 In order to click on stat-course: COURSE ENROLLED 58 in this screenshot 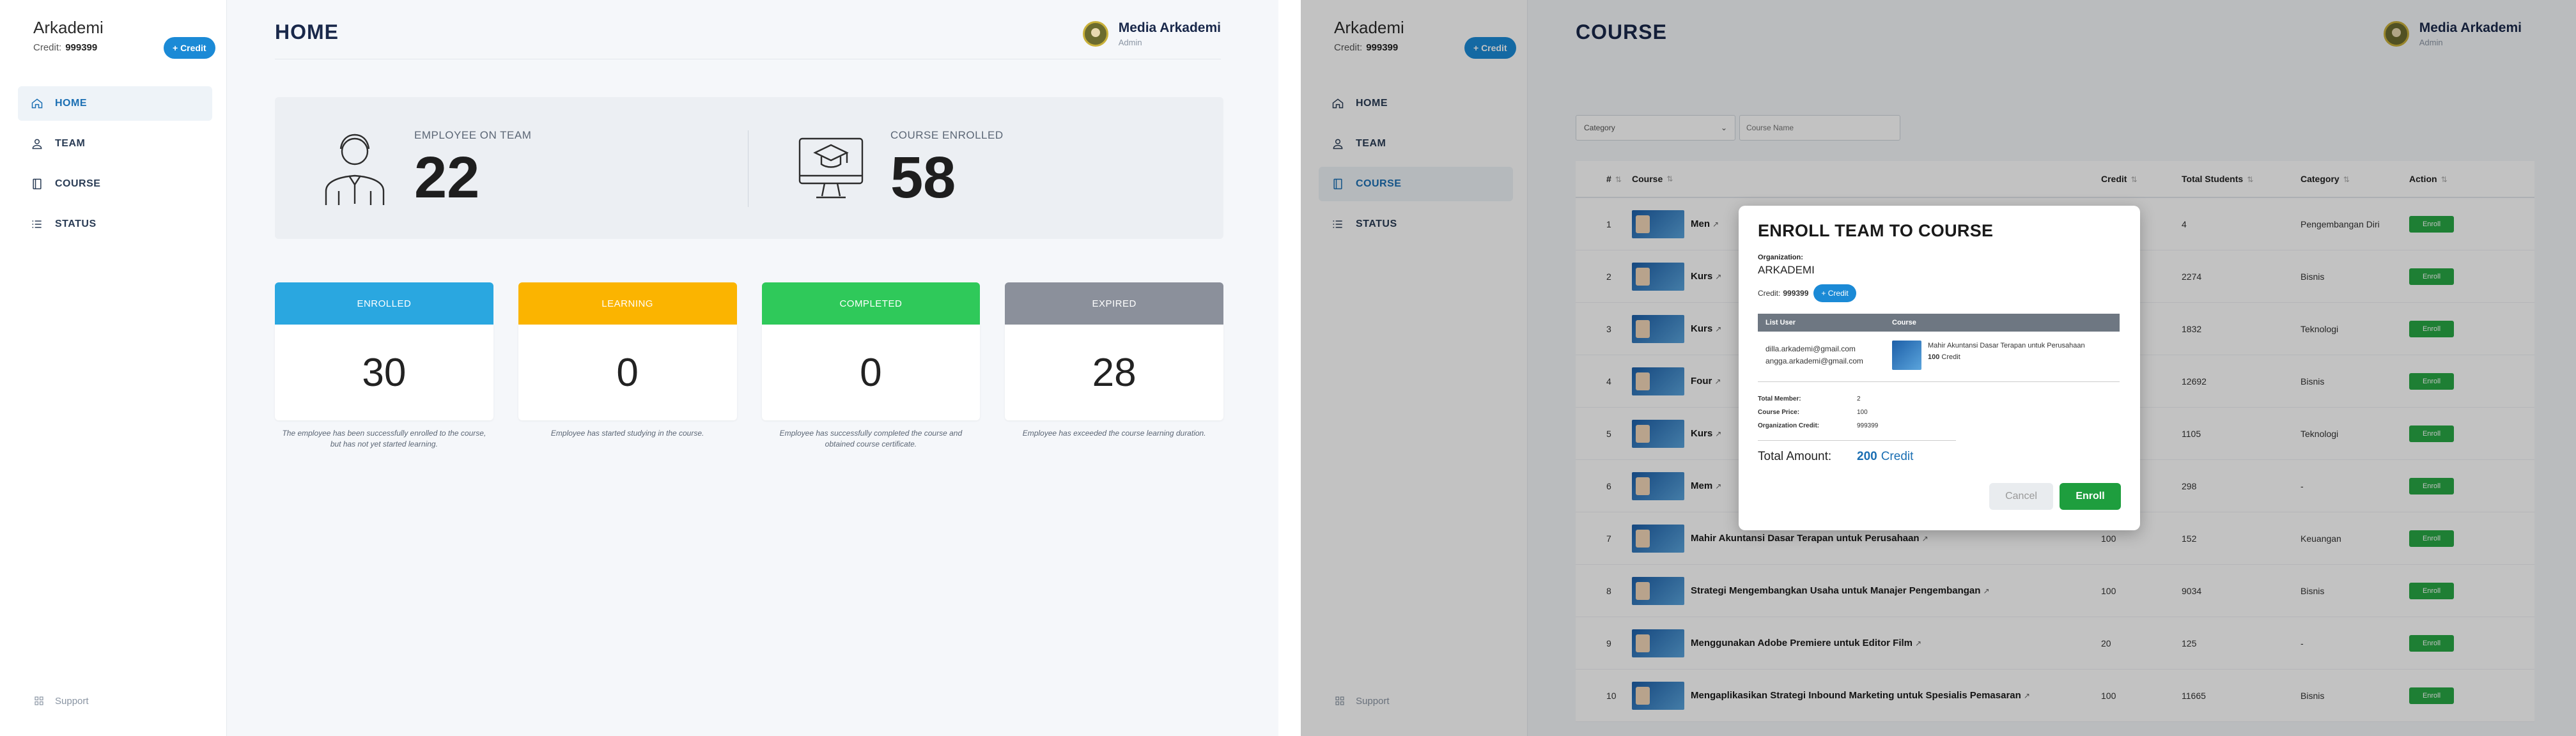, I will do `click(900, 168)`.